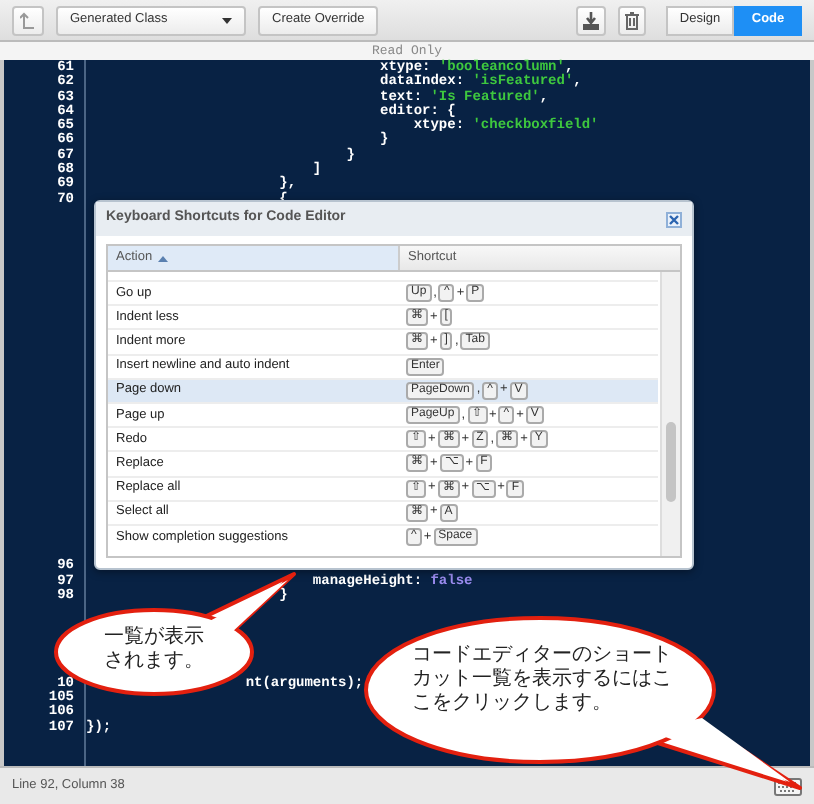 The height and width of the screenshot is (804, 814). What do you see at coordinates (674, 219) in the screenshot?
I see `close-icon` at bounding box center [674, 219].